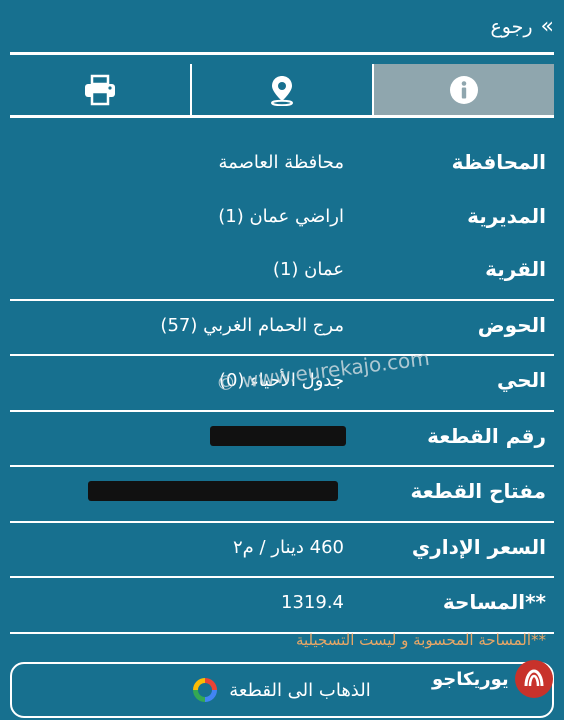 This screenshot has width=564, height=720. Describe the element at coordinates (494, 602) in the screenshot. I see `detail-label: **المساحة` at that location.